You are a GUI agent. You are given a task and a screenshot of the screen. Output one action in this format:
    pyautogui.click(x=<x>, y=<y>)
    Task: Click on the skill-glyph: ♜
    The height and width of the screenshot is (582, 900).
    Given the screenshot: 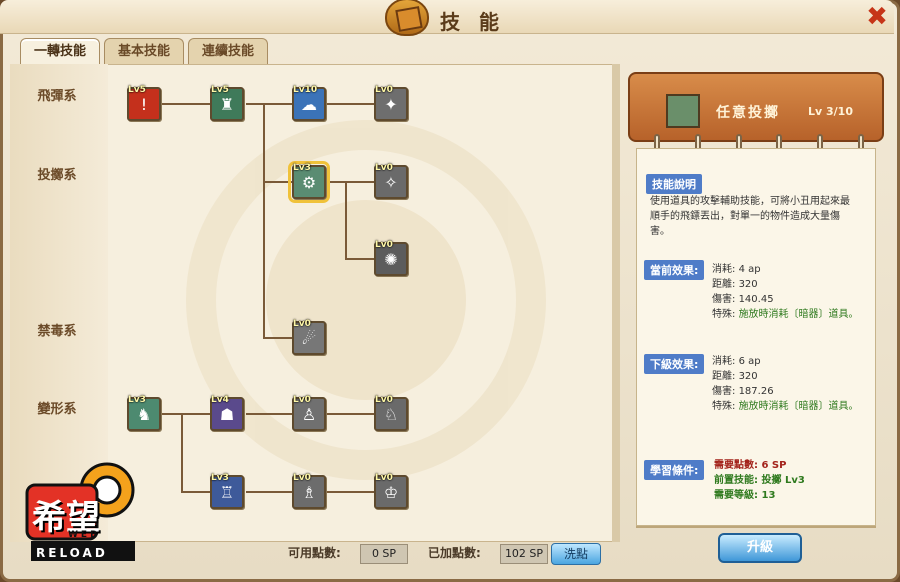 What is the action you would take?
    pyautogui.click(x=227, y=104)
    